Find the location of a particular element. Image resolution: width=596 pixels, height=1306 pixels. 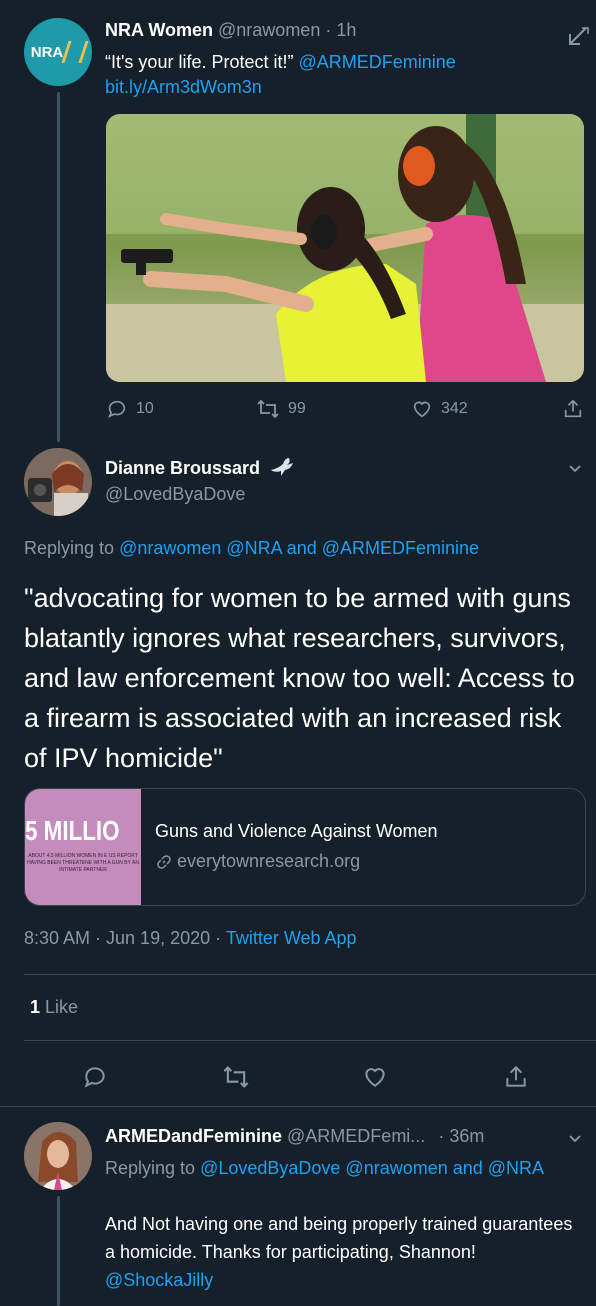

avatar-logo-text: NRA is located at coordinates (47, 52).